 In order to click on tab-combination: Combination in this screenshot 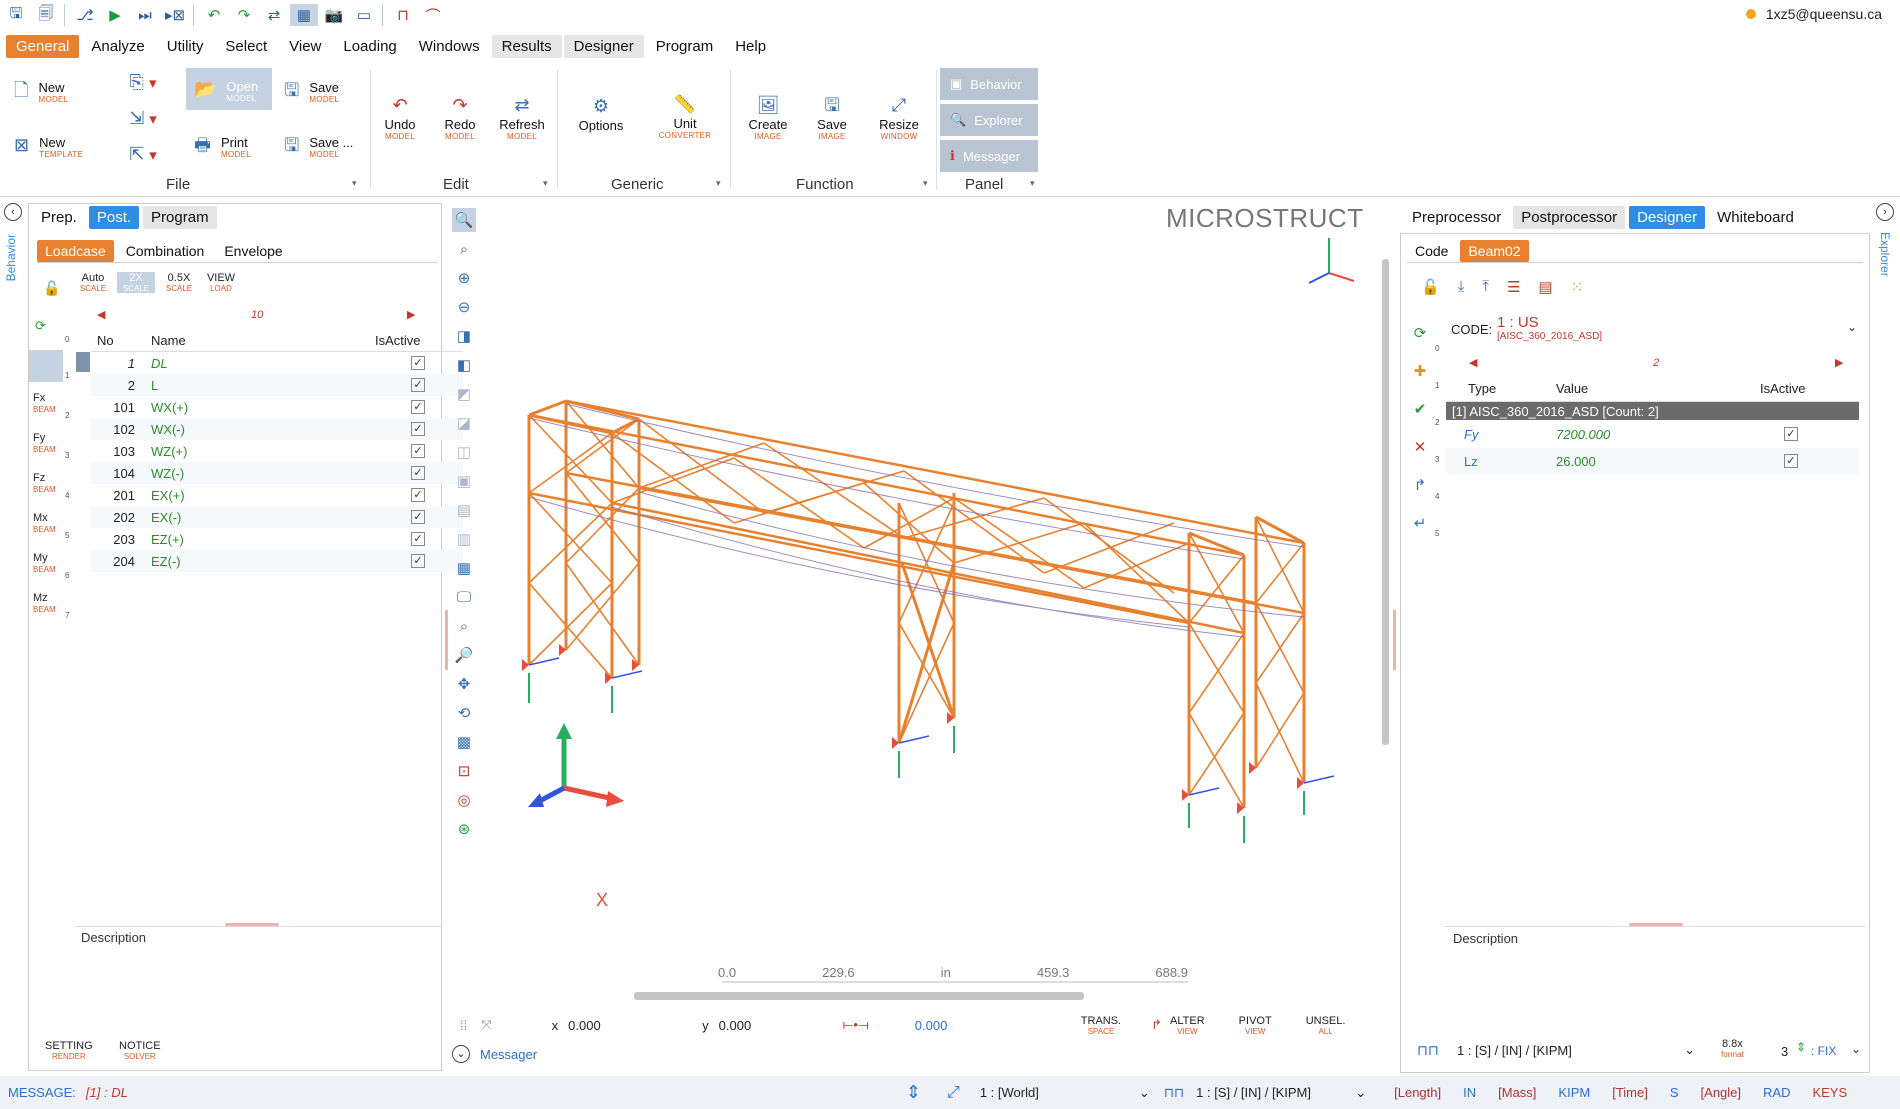, I will do `click(165, 251)`.